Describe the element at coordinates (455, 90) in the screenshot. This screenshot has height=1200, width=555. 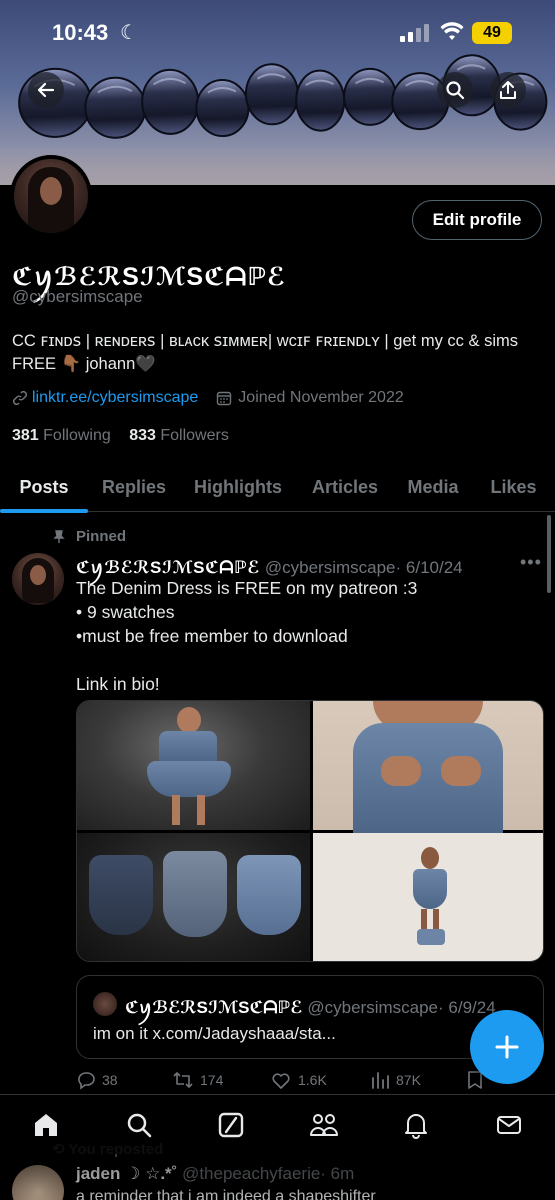
I see `search-button` at that location.